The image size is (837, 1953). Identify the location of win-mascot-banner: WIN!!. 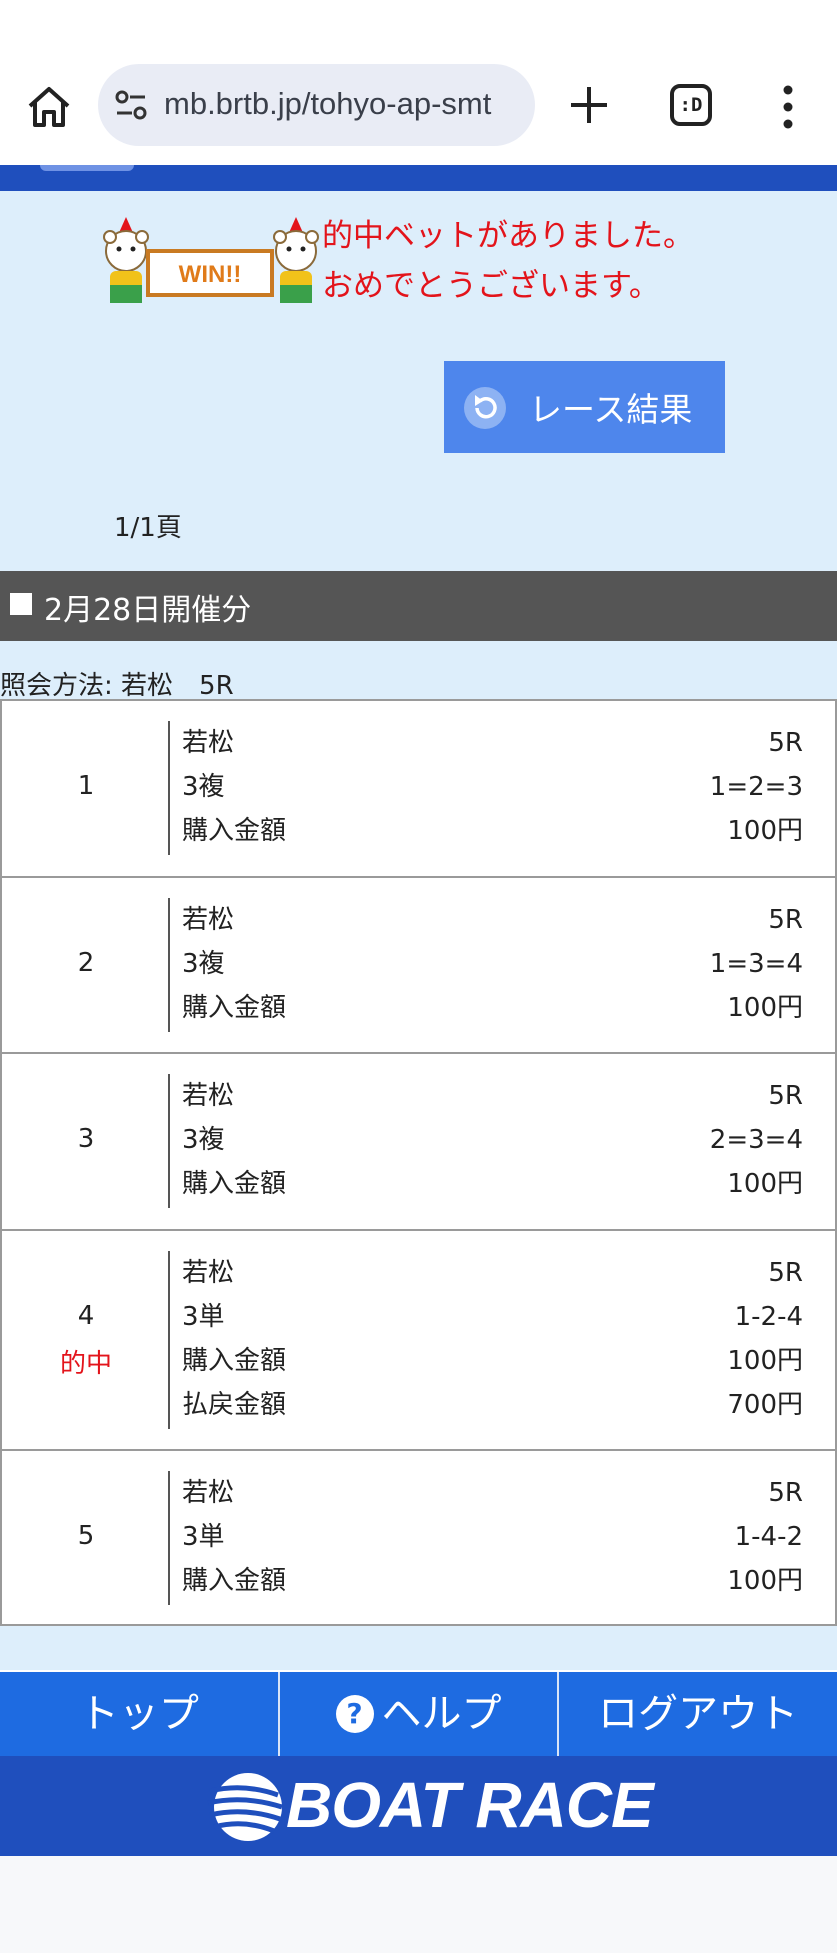
(211, 260).